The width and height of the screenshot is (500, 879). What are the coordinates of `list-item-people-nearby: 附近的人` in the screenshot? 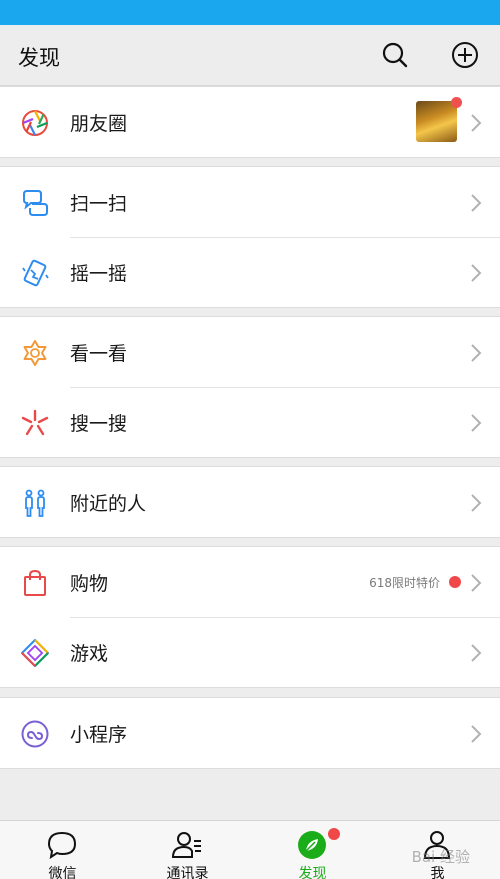 It's located at (250, 502).